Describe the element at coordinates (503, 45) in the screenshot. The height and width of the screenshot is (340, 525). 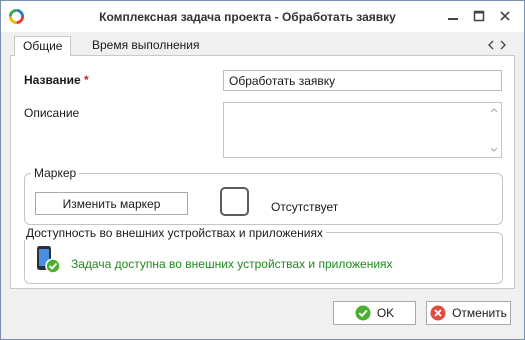
I see `tab-scroll-right-icon` at that location.